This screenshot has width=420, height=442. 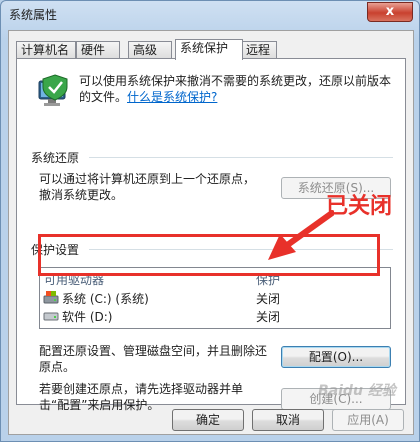 I want to click on drive-protection-list: 可用驱动器 保护 系统 (C:) (系统) 关闭 软件 (D:) 关闭, so click(x=215, y=298).